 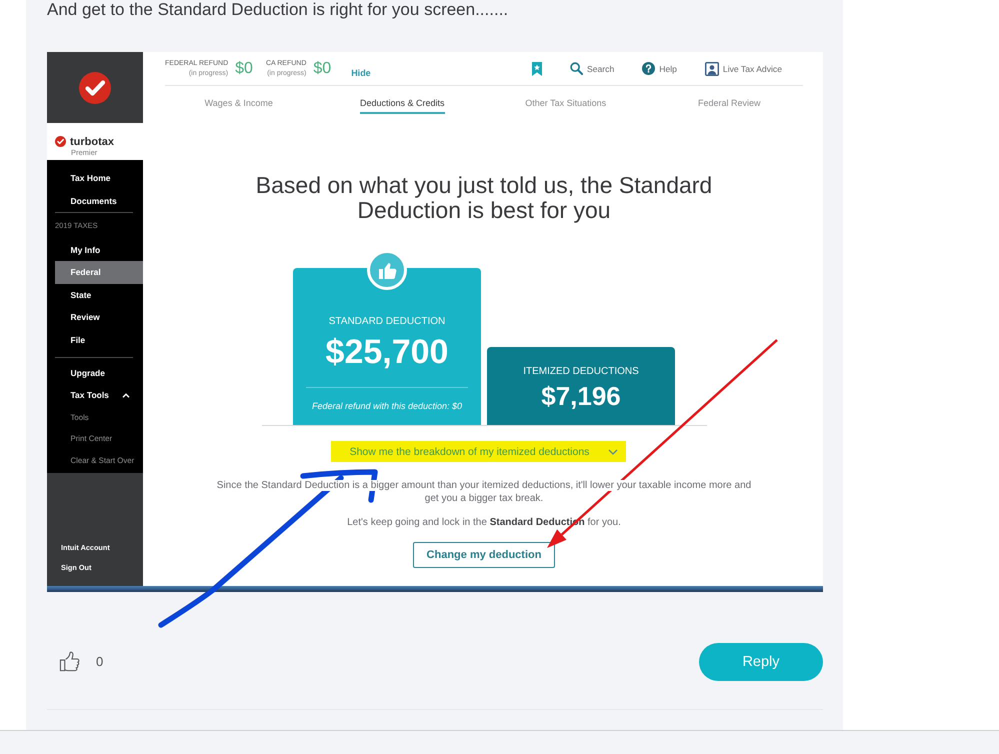 What do you see at coordinates (99, 295) in the screenshot?
I see `sidebar-item: State` at bounding box center [99, 295].